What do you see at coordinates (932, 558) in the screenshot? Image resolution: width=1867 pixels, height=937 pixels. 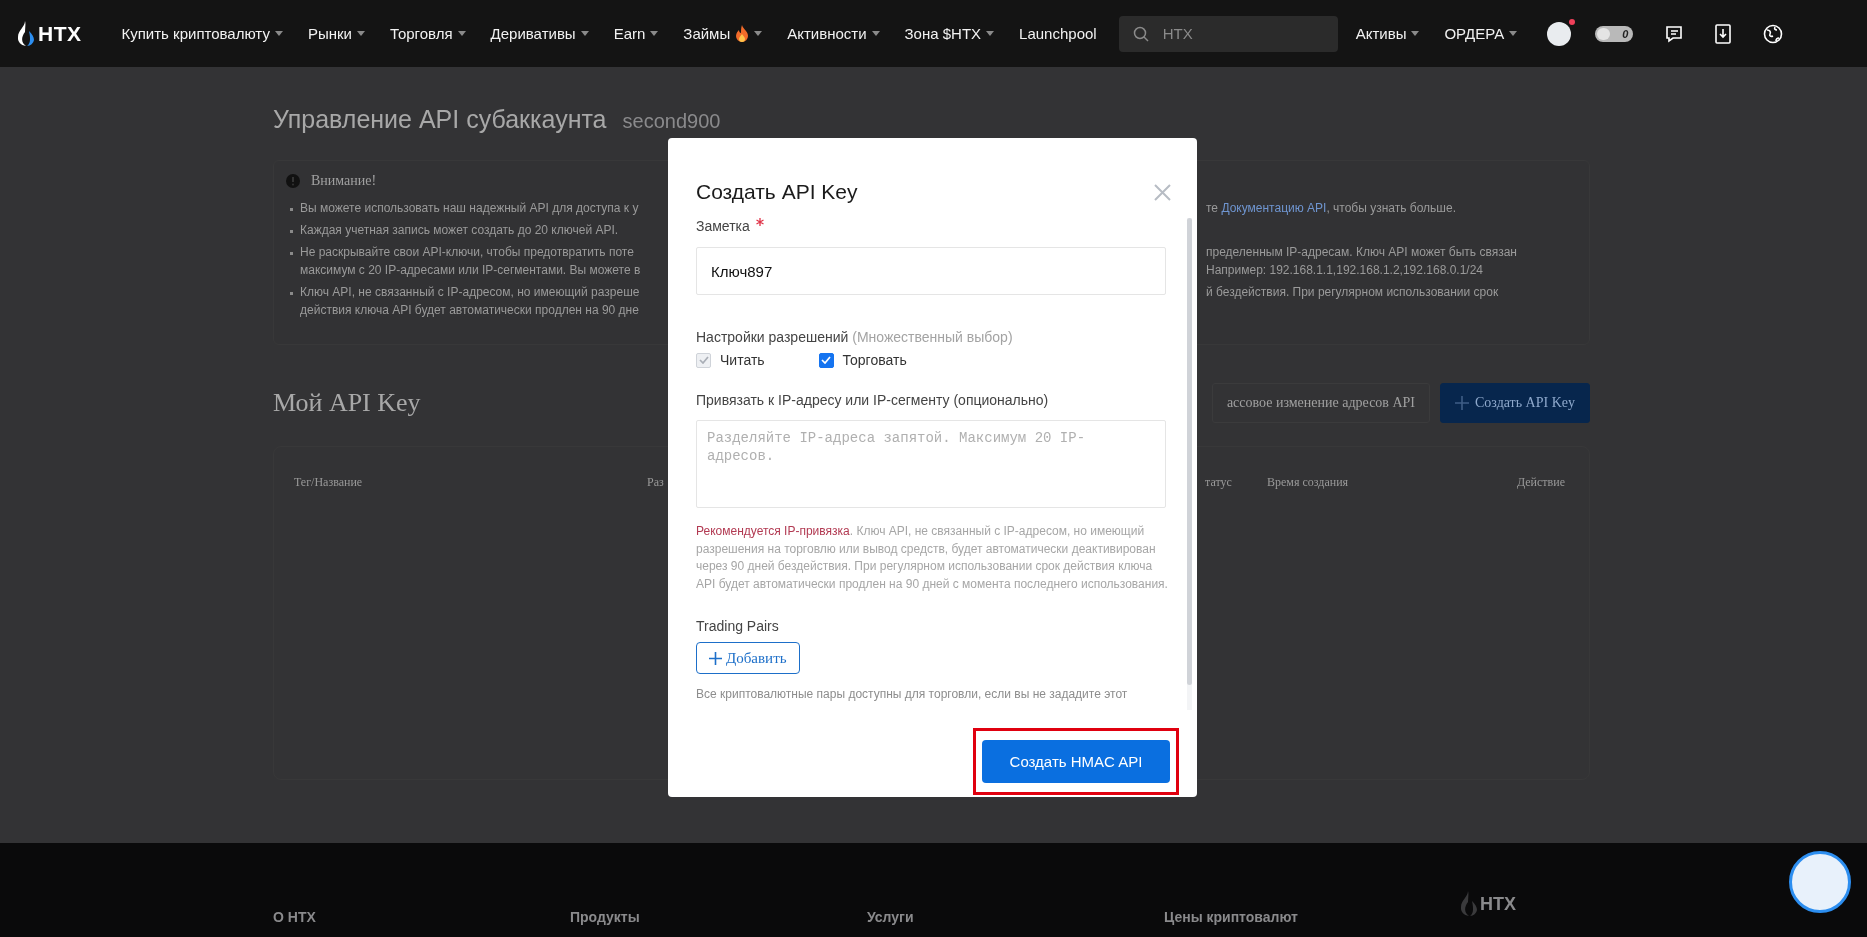 I see `ip-warning-text: Рекомендуется IP-привязка. Ключ API, не связанный с IP-адресом, но имеющий разрешения на торговлю или вывод средств, будет автоматически деактивирован через 90 дней бездействия. При регулярном использовании срок действия ключа API будет автоматически продлен на 90 дней с момента последнего использования.` at bounding box center [932, 558].